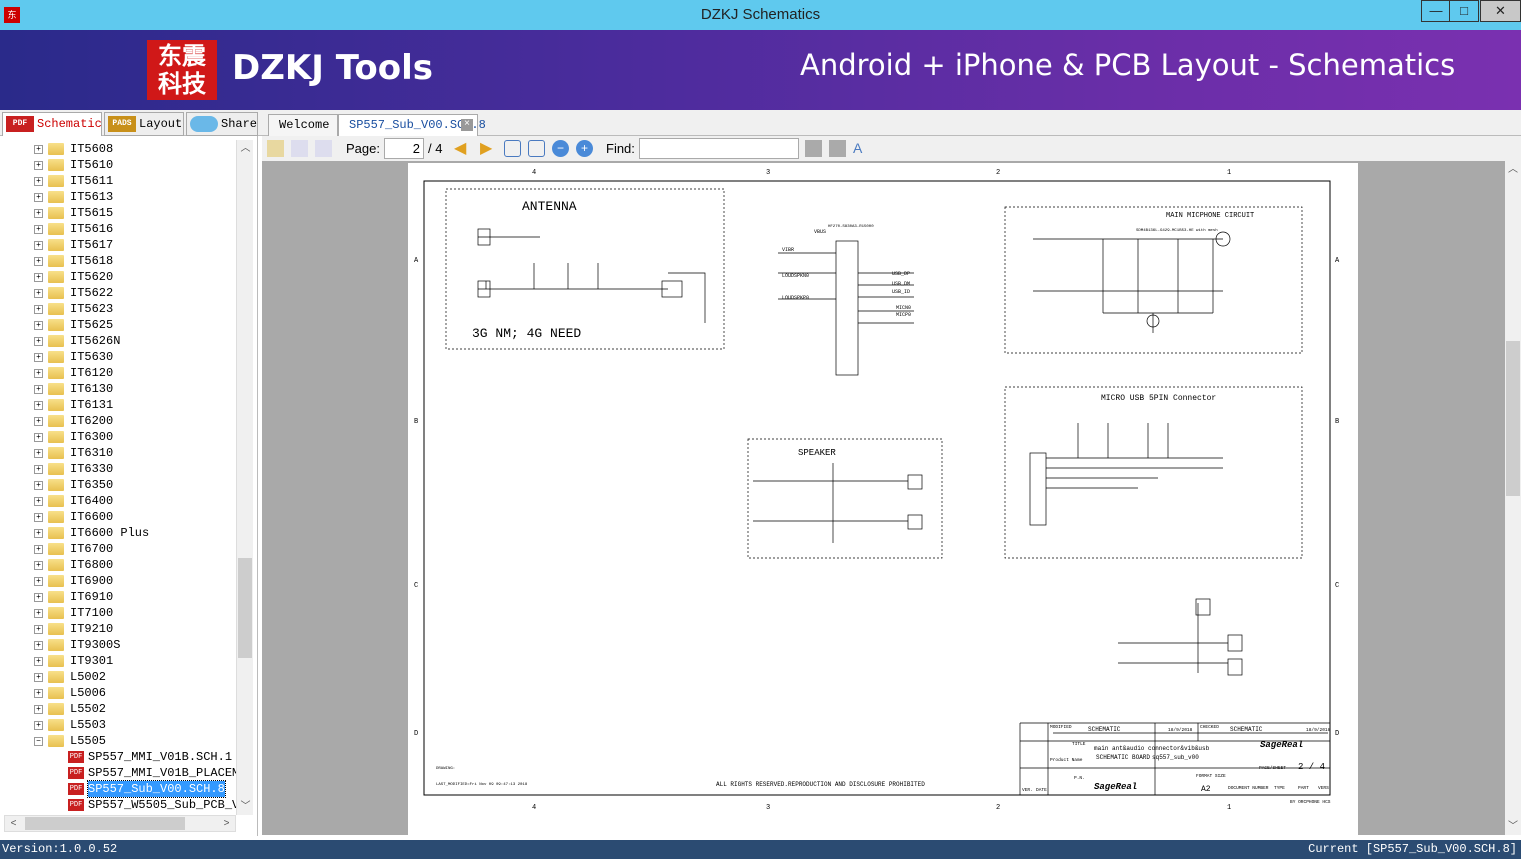  Describe the element at coordinates (134, 693) in the screenshot. I see `tree-folder-item: + L5006` at that location.